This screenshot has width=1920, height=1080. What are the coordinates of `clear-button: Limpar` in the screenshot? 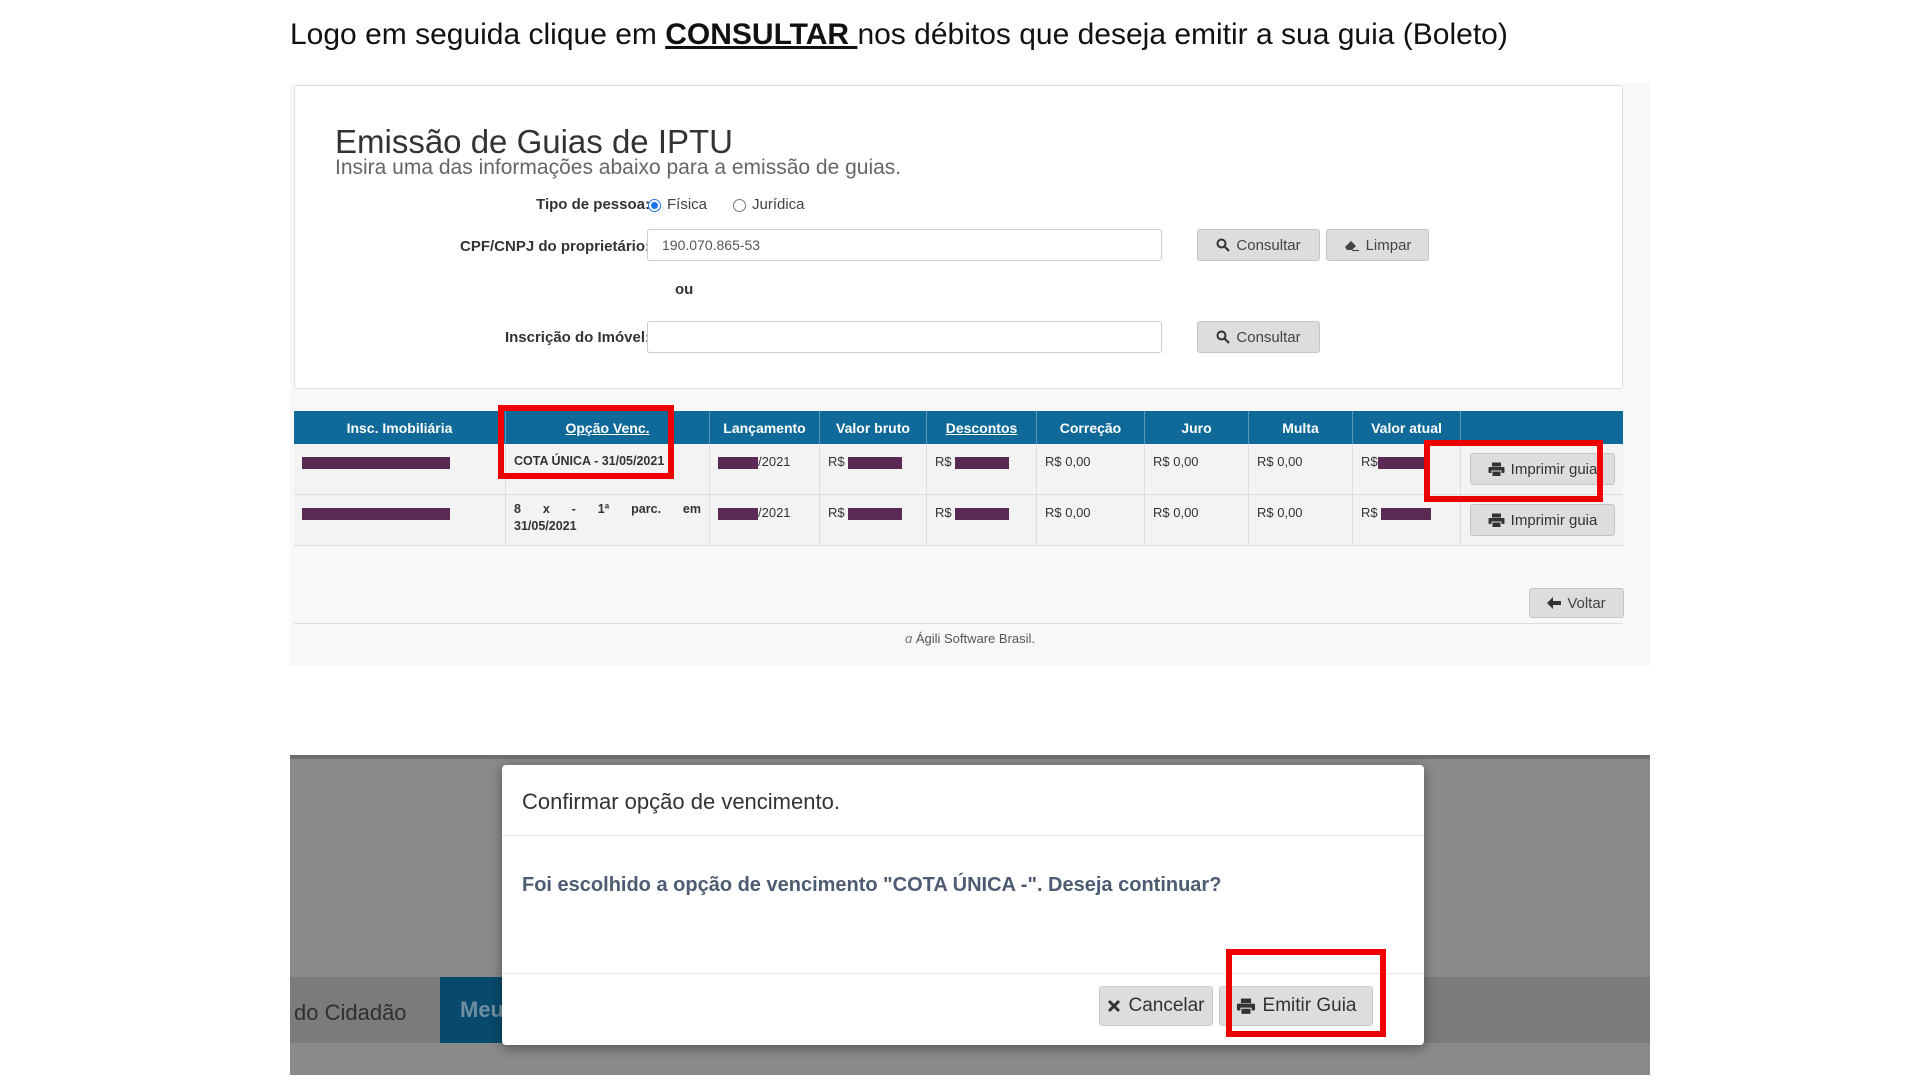 It's located at (1377, 245).